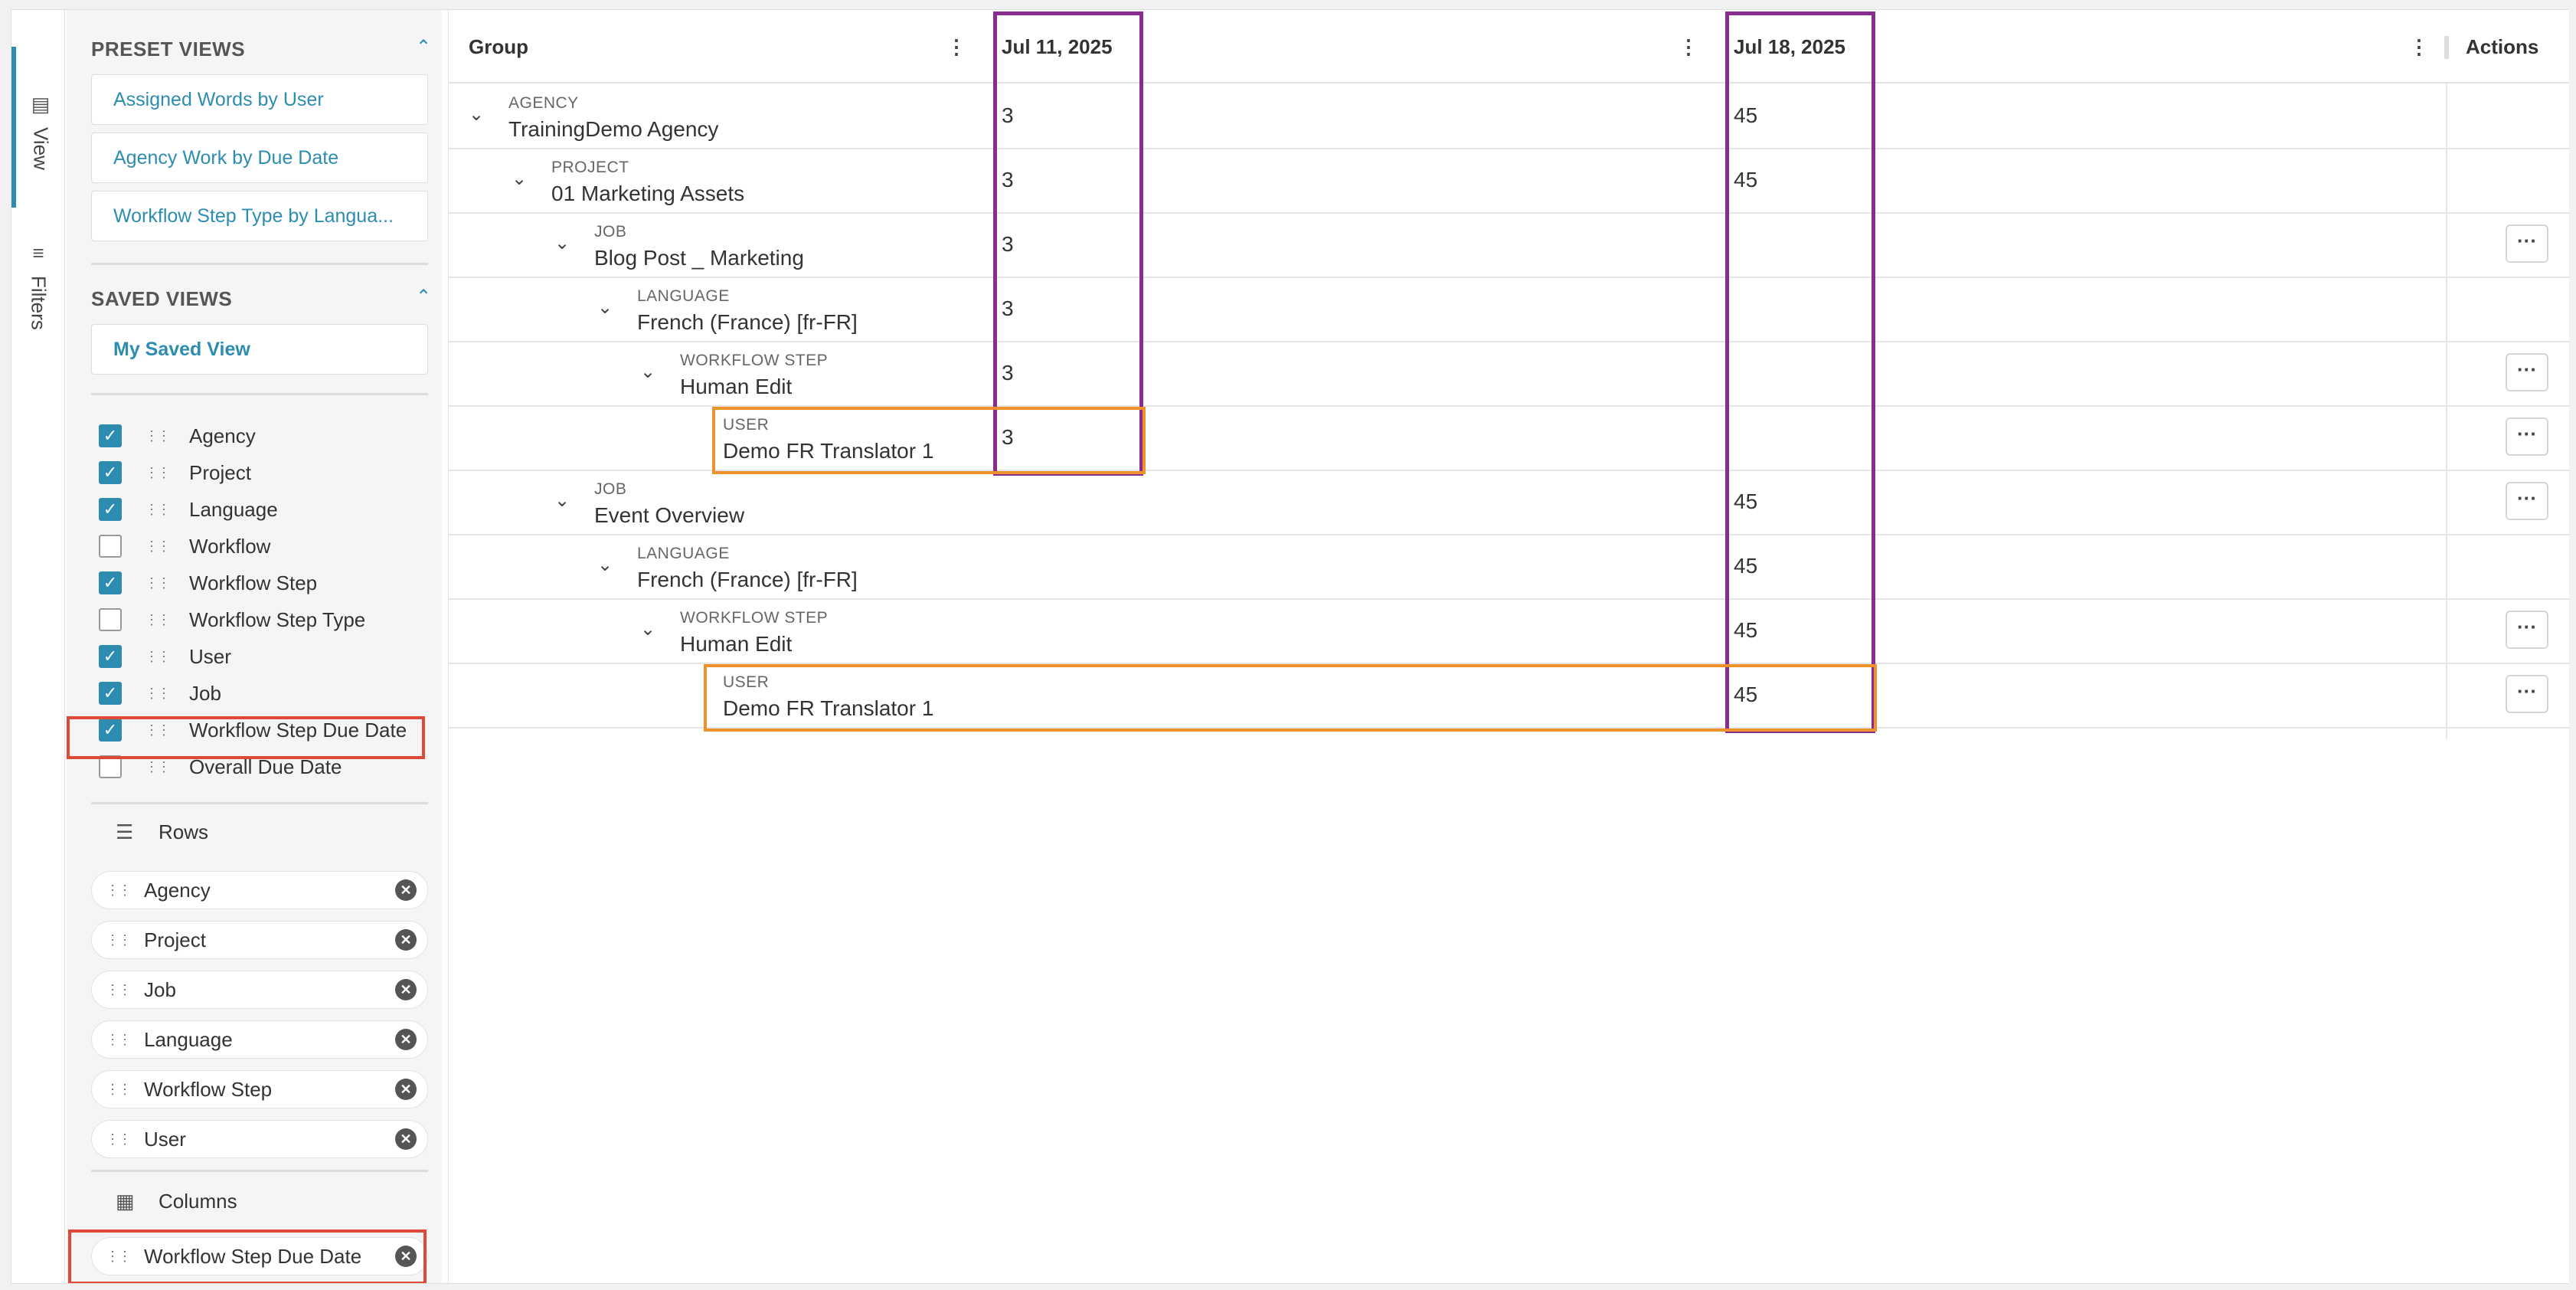  What do you see at coordinates (1509, 567) in the screenshot?
I see `table-row: ⌄ LANGUAGE French (France) [fr-FR] 45` at bounding box center [1509, 567].